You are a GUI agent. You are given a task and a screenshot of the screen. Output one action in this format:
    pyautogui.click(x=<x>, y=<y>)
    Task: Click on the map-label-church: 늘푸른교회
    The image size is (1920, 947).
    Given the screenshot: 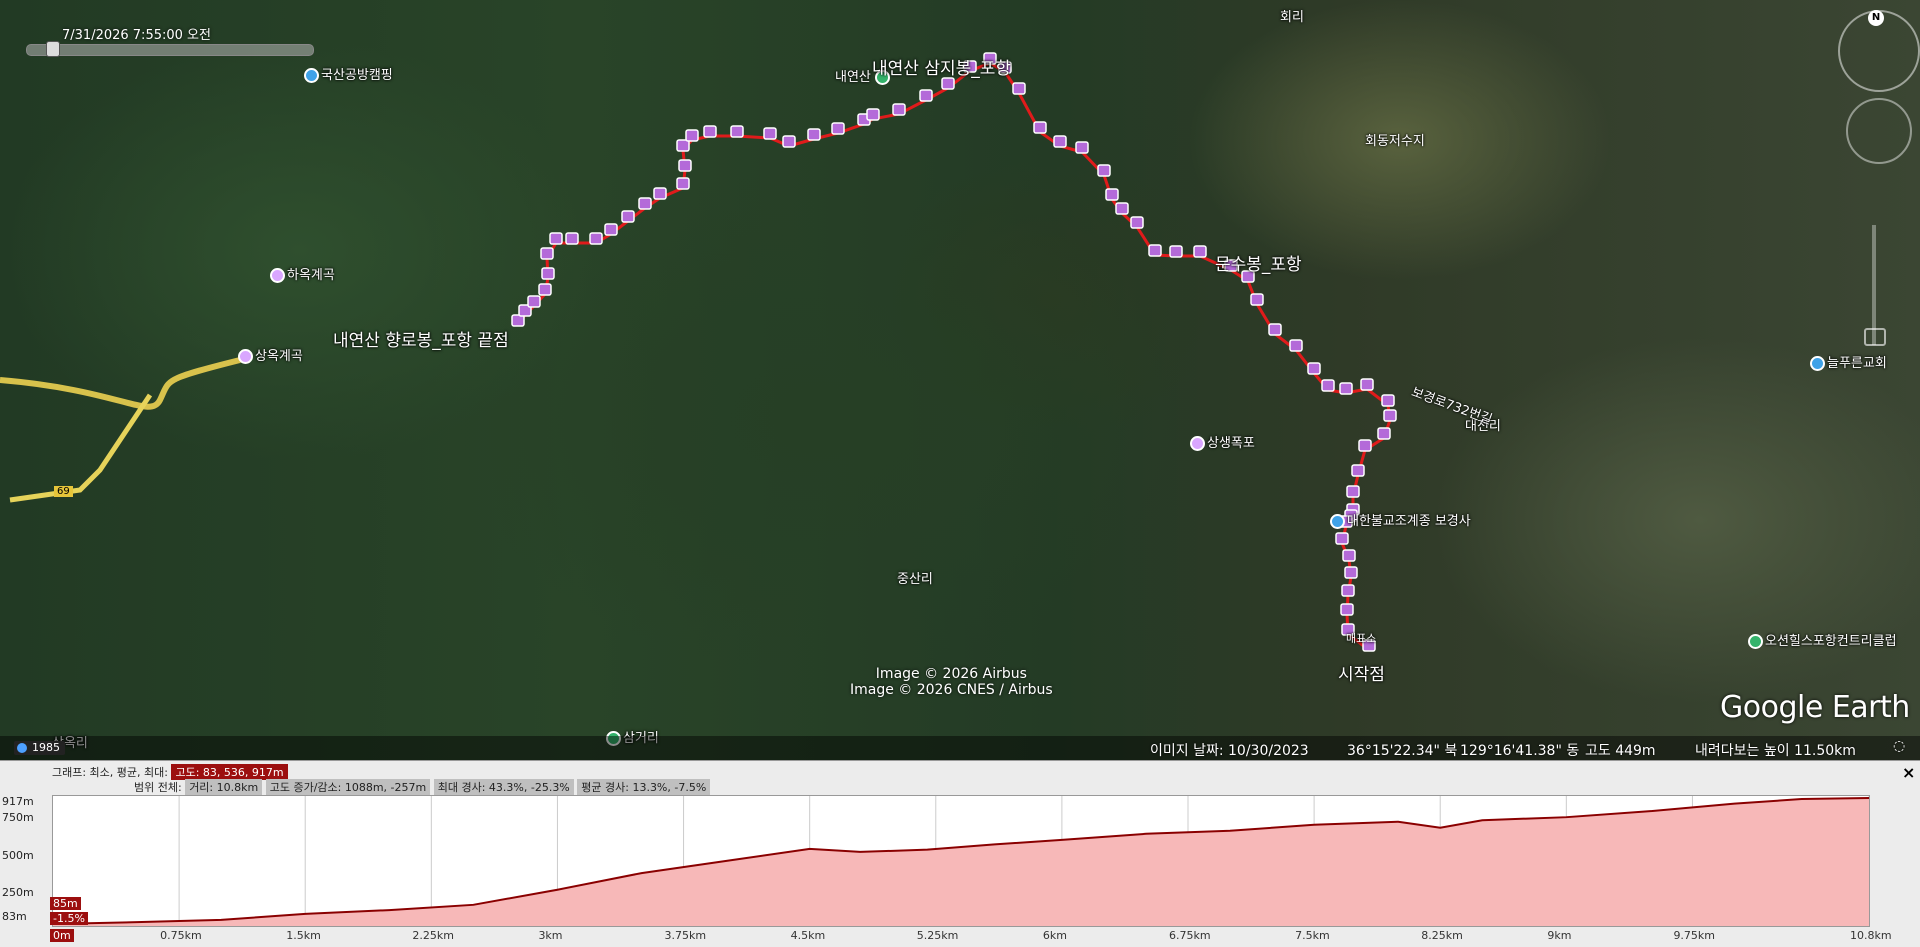 What is the action you would take?
    pyautogui.click(x=1848, y=361)
    